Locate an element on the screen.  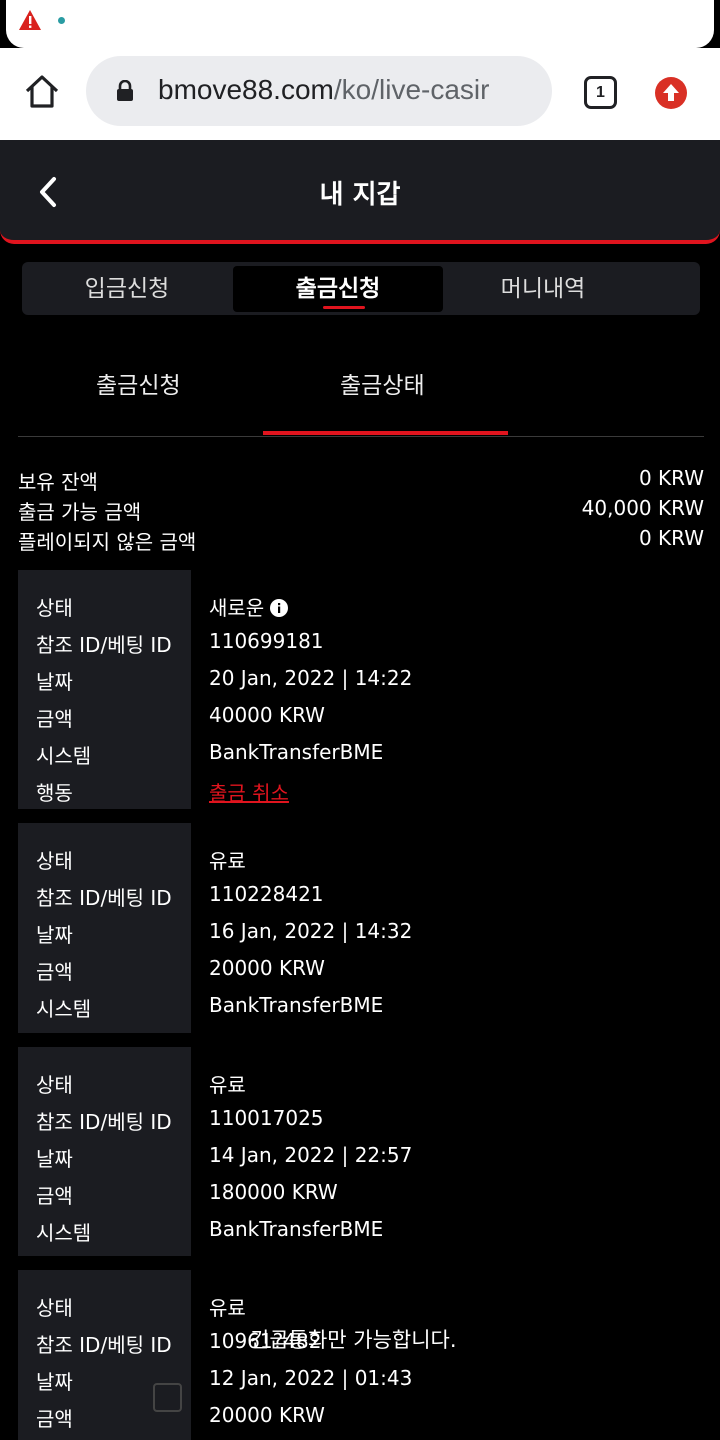
balance-row: 보유 잔액 0 KRW is located at coordinates (361, 481).